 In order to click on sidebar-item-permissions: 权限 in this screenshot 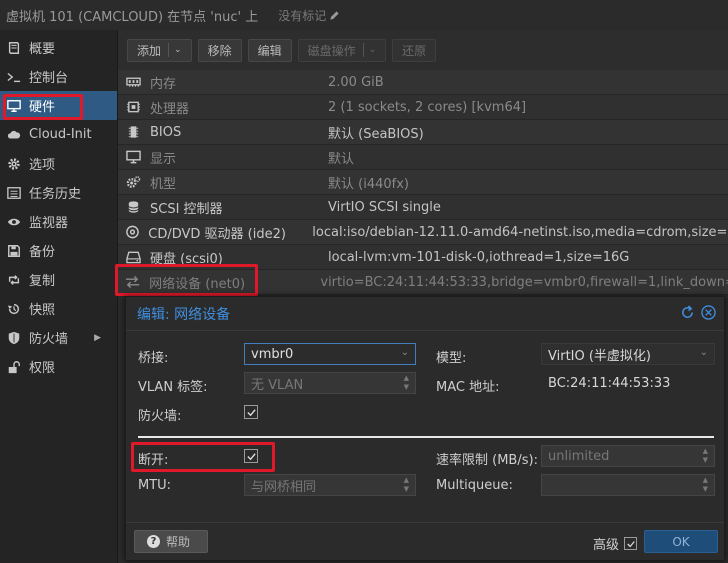, I will do `click(58, 366)`.